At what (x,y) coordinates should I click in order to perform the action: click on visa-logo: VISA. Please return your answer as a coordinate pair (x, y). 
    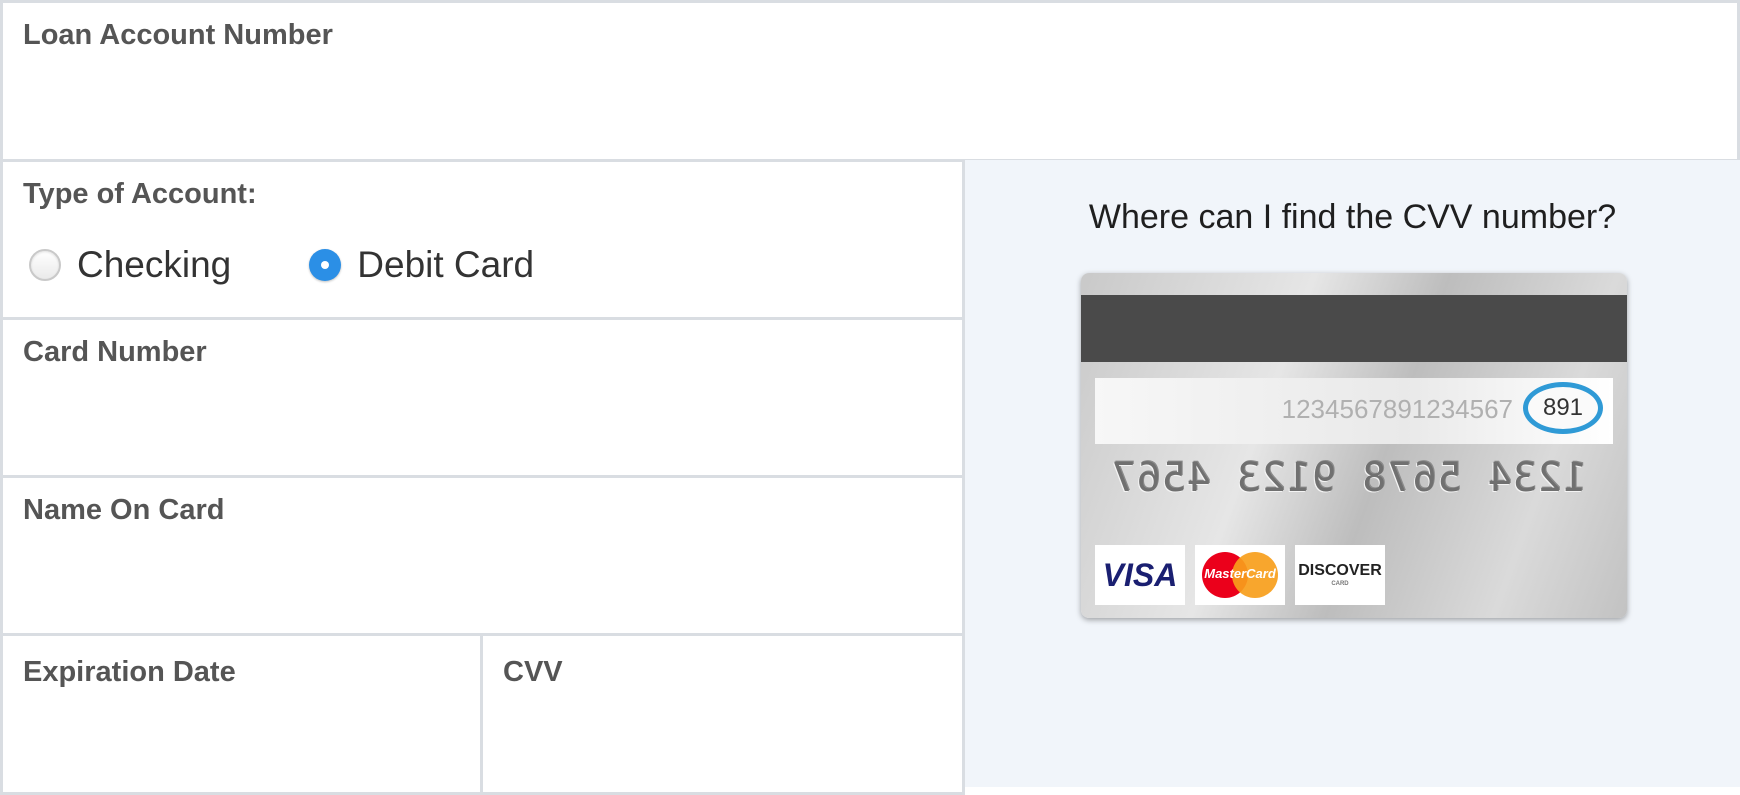
    Looking at the image, I should click on (1140, 575).